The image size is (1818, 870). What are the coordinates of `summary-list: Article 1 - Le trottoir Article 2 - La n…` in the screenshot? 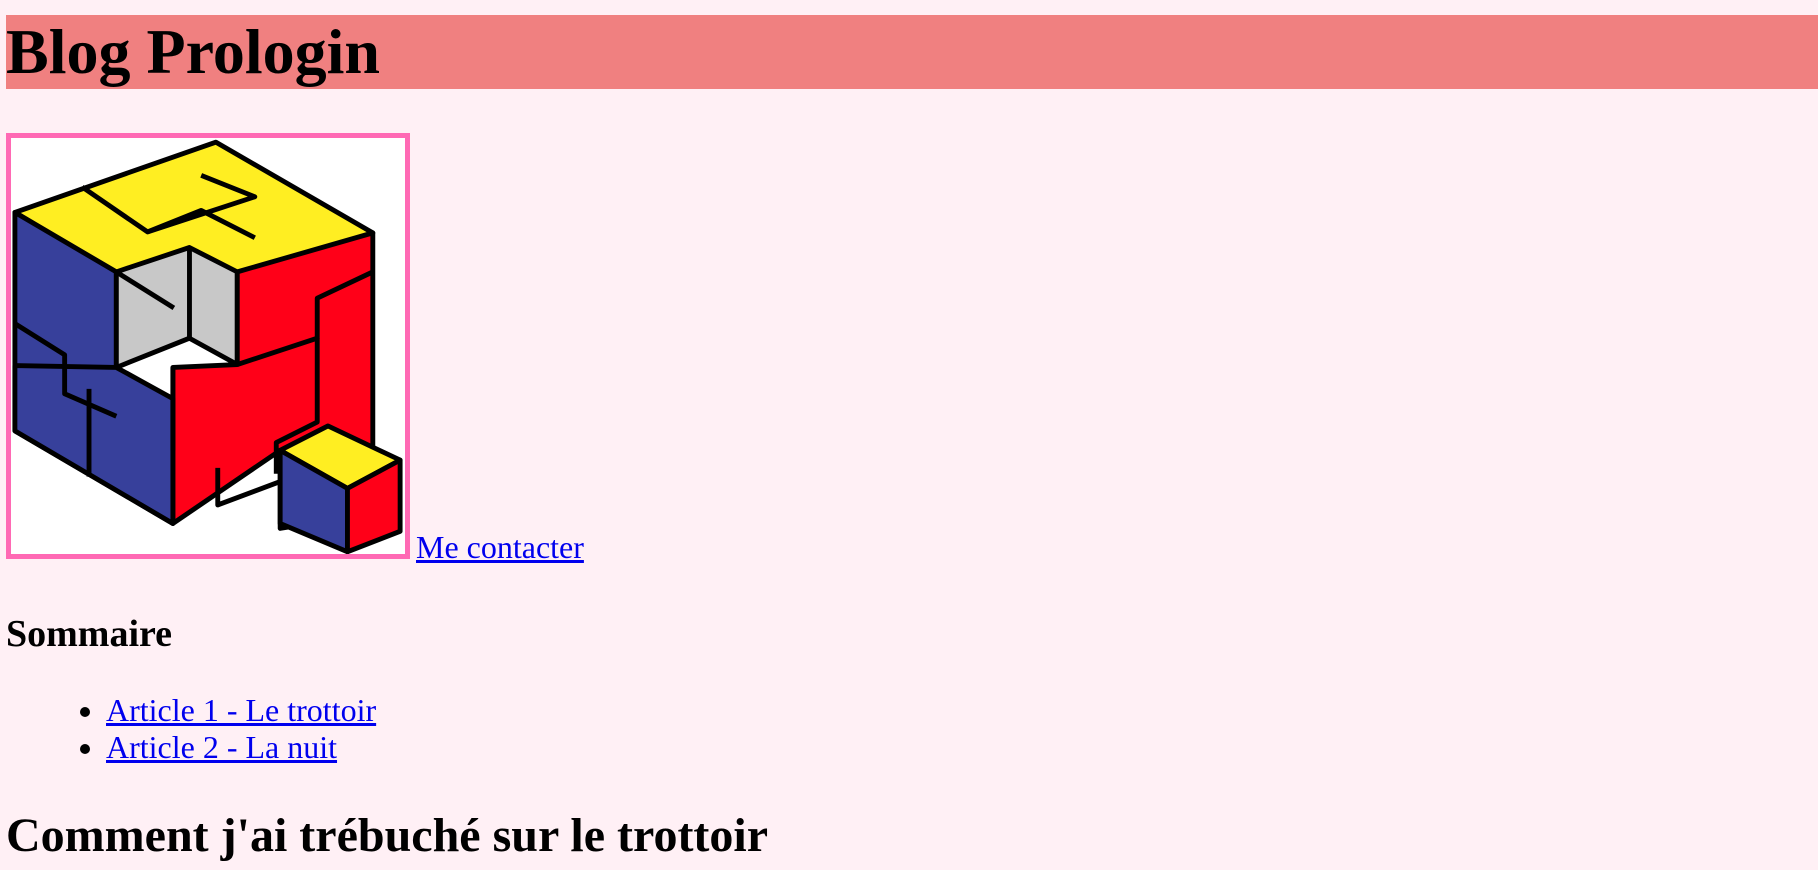 It's located at (191, 729).